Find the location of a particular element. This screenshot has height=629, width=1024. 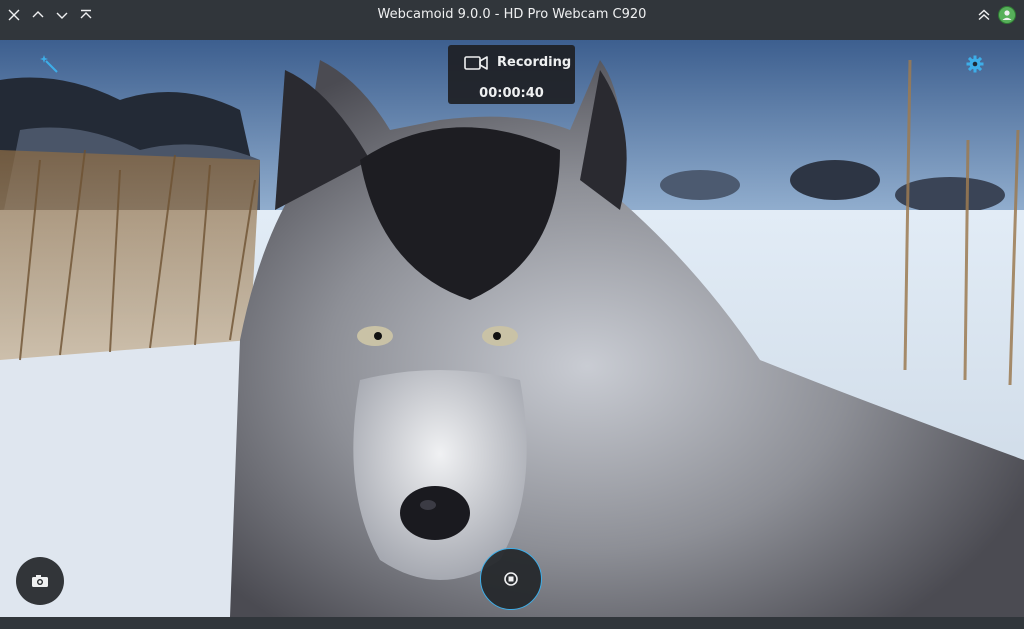

recording-status-panel: Recording 00:00:40 is located at coordinates (511, 74).